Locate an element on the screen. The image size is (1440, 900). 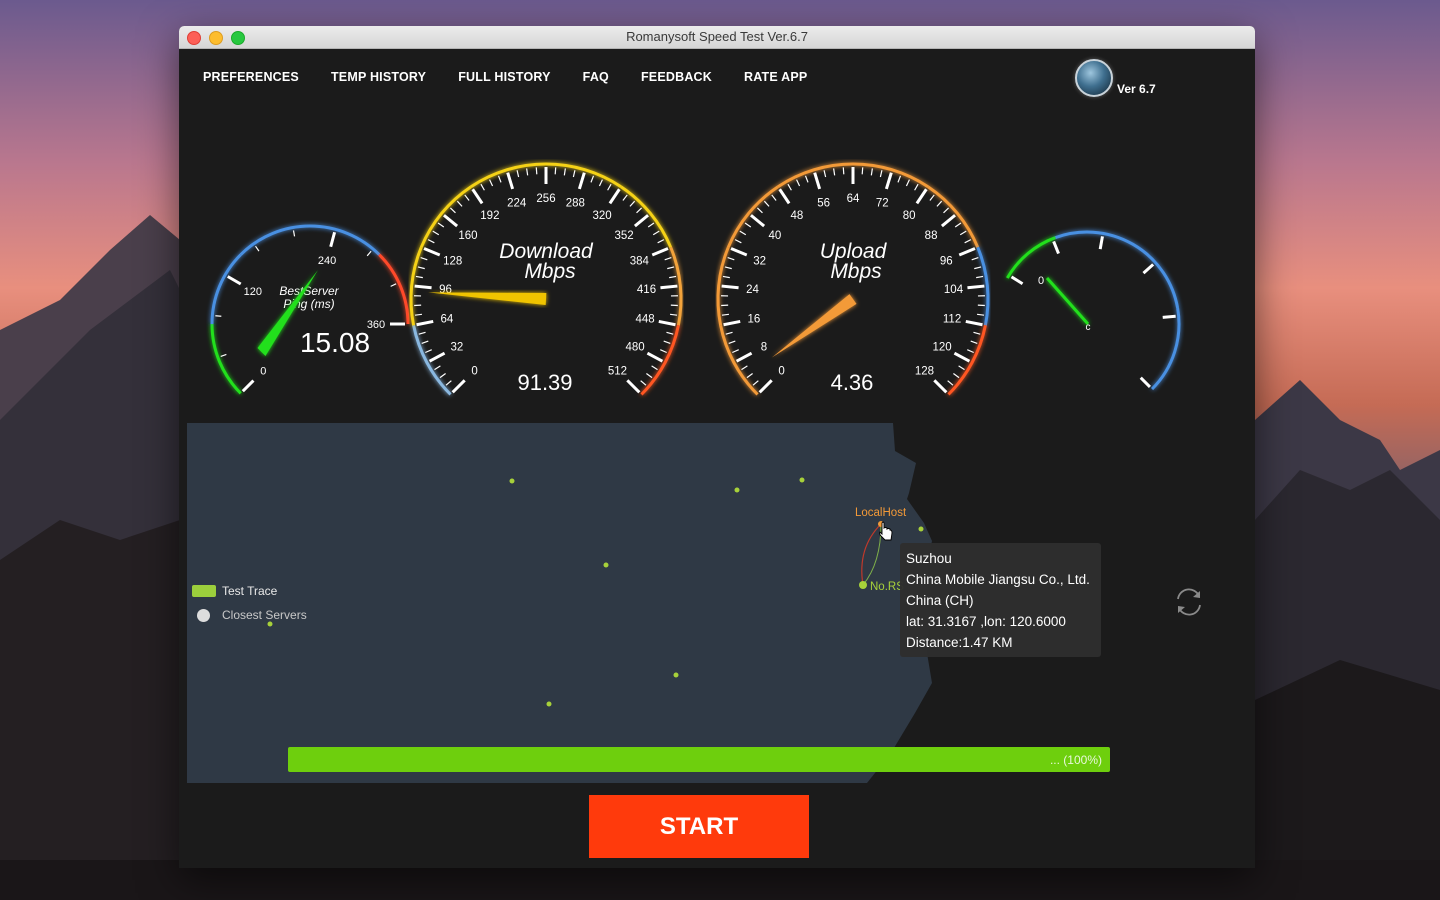
tick-label: 104 is located at coordinates (954, 290).